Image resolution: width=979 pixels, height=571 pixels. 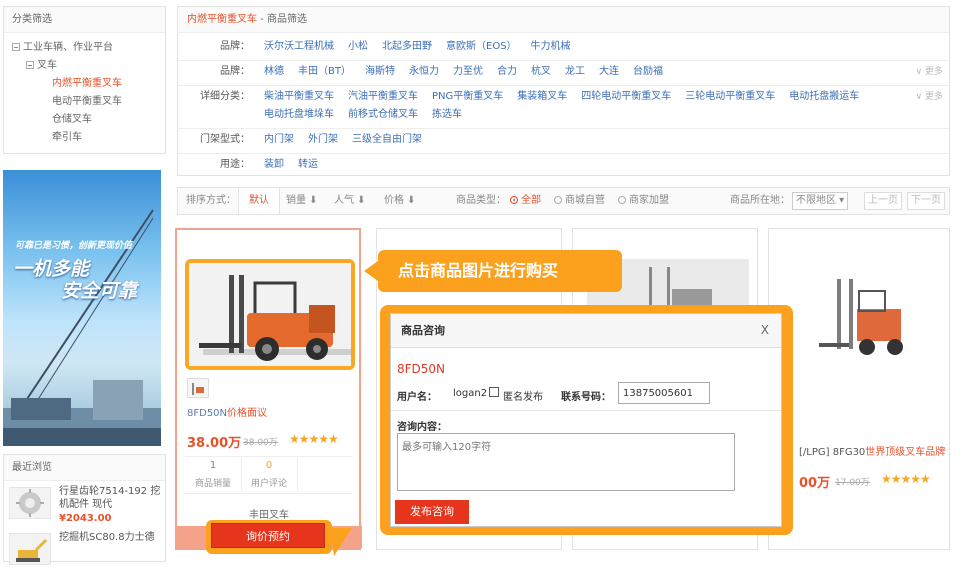 What do you see at coordinates (883, 201) in the screenshot?
I see `prev-page-button: 上一页` at bounding box center [883, 201].